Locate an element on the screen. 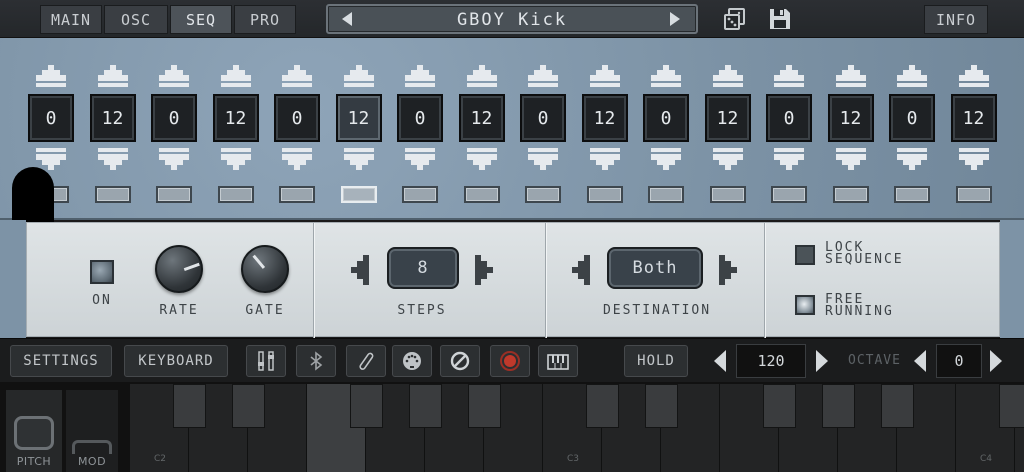  octave-decrease-arrow-icon is located at coordinates (920, 361).